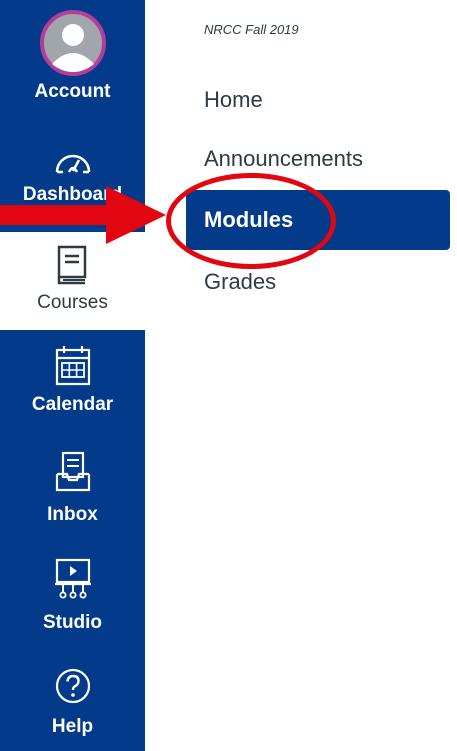 This screenshot has width=457, height=751. Describe the element at coordinates (72, 706) in the screenshot. I see `nav-item-help: Help` at that location.